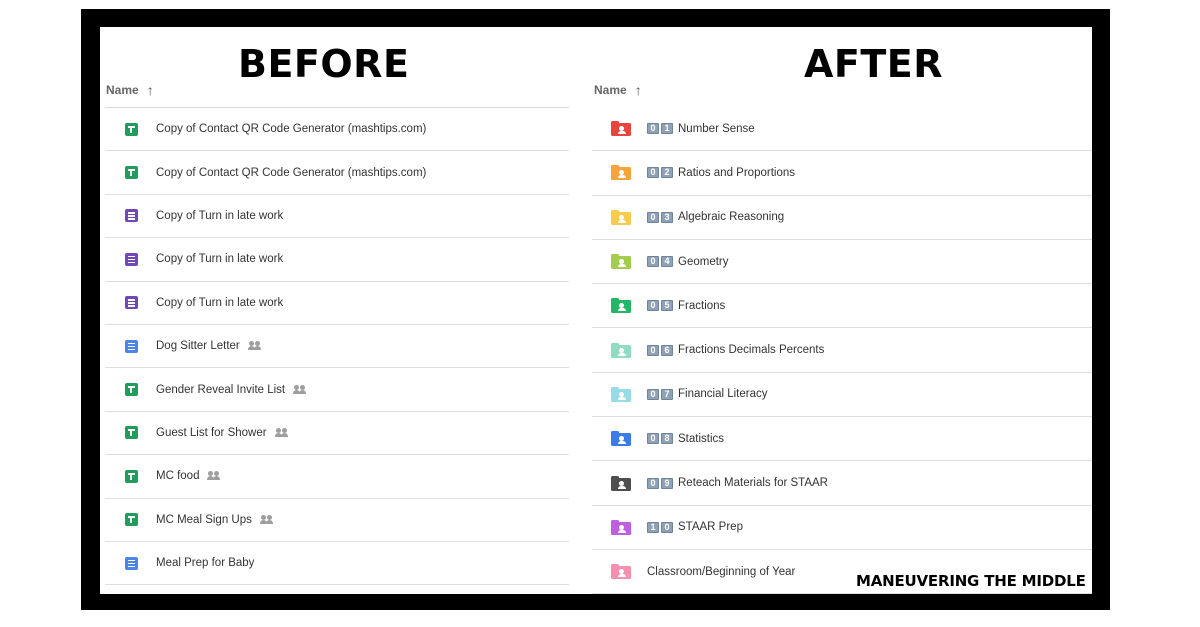 The height and width of the screenshot is (627, 1200). What do you see at coordinates (842, 218) in the screenshot?
I see `folder-row: 0 3 Algebraic Reasoning` at bounding box center [842, 218].